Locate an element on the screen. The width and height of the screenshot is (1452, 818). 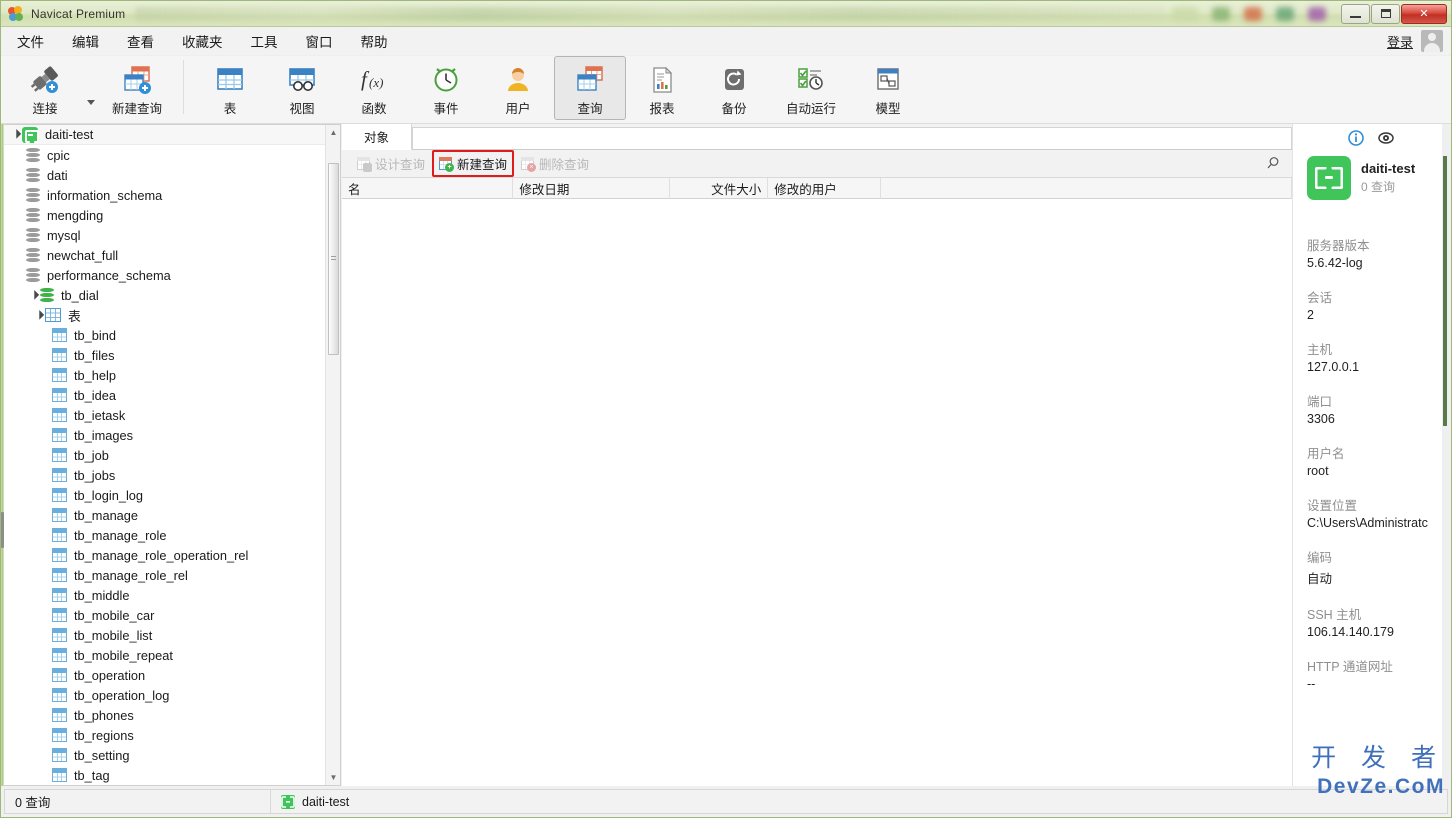
toolbar-event: 事件 is located at coordinates (446, 88).